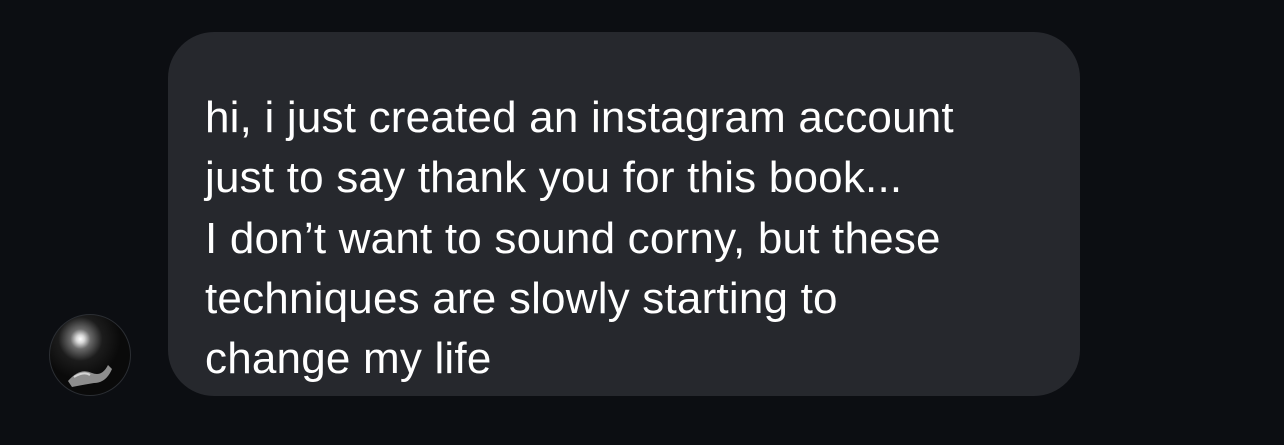 Image resolution: width=1284 pixels, height=445 pixels. Describe the element at coordinates (90, 376) in the screenshot. I see `user-avatar-icon` at that location.